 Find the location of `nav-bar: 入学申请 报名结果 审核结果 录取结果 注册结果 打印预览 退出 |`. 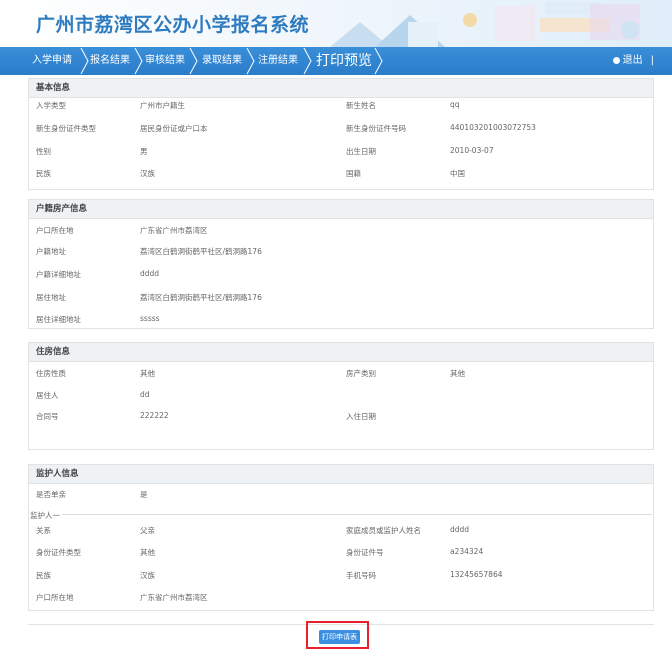

nav-bar: 入学申请 报名结果 审核结果 录取结果 注册结果 打印预览 退出 | is located at coordinates (336, 61).